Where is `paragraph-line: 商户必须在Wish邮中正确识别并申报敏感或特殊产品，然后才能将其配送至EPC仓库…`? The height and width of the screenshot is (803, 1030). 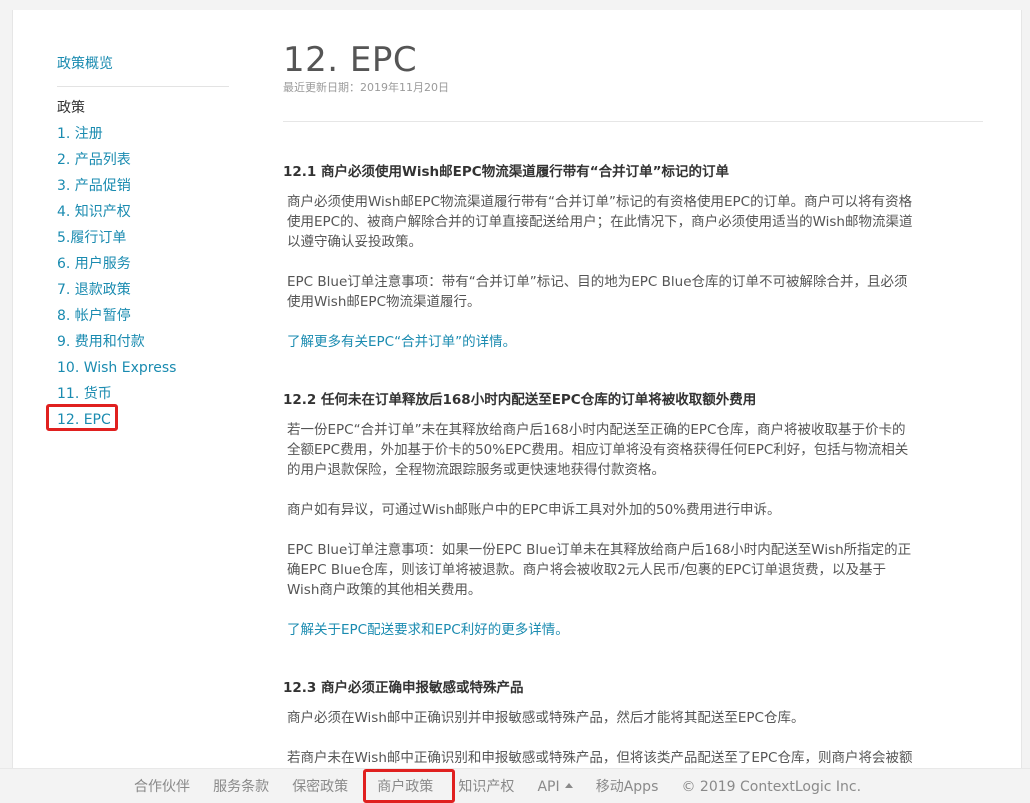
paragraph-line: 商户必须在Wish邮中正确识别并申报敏感或特殊产品，然后才能将其配送至EPC仓库… is located at coordinates (546, 718).